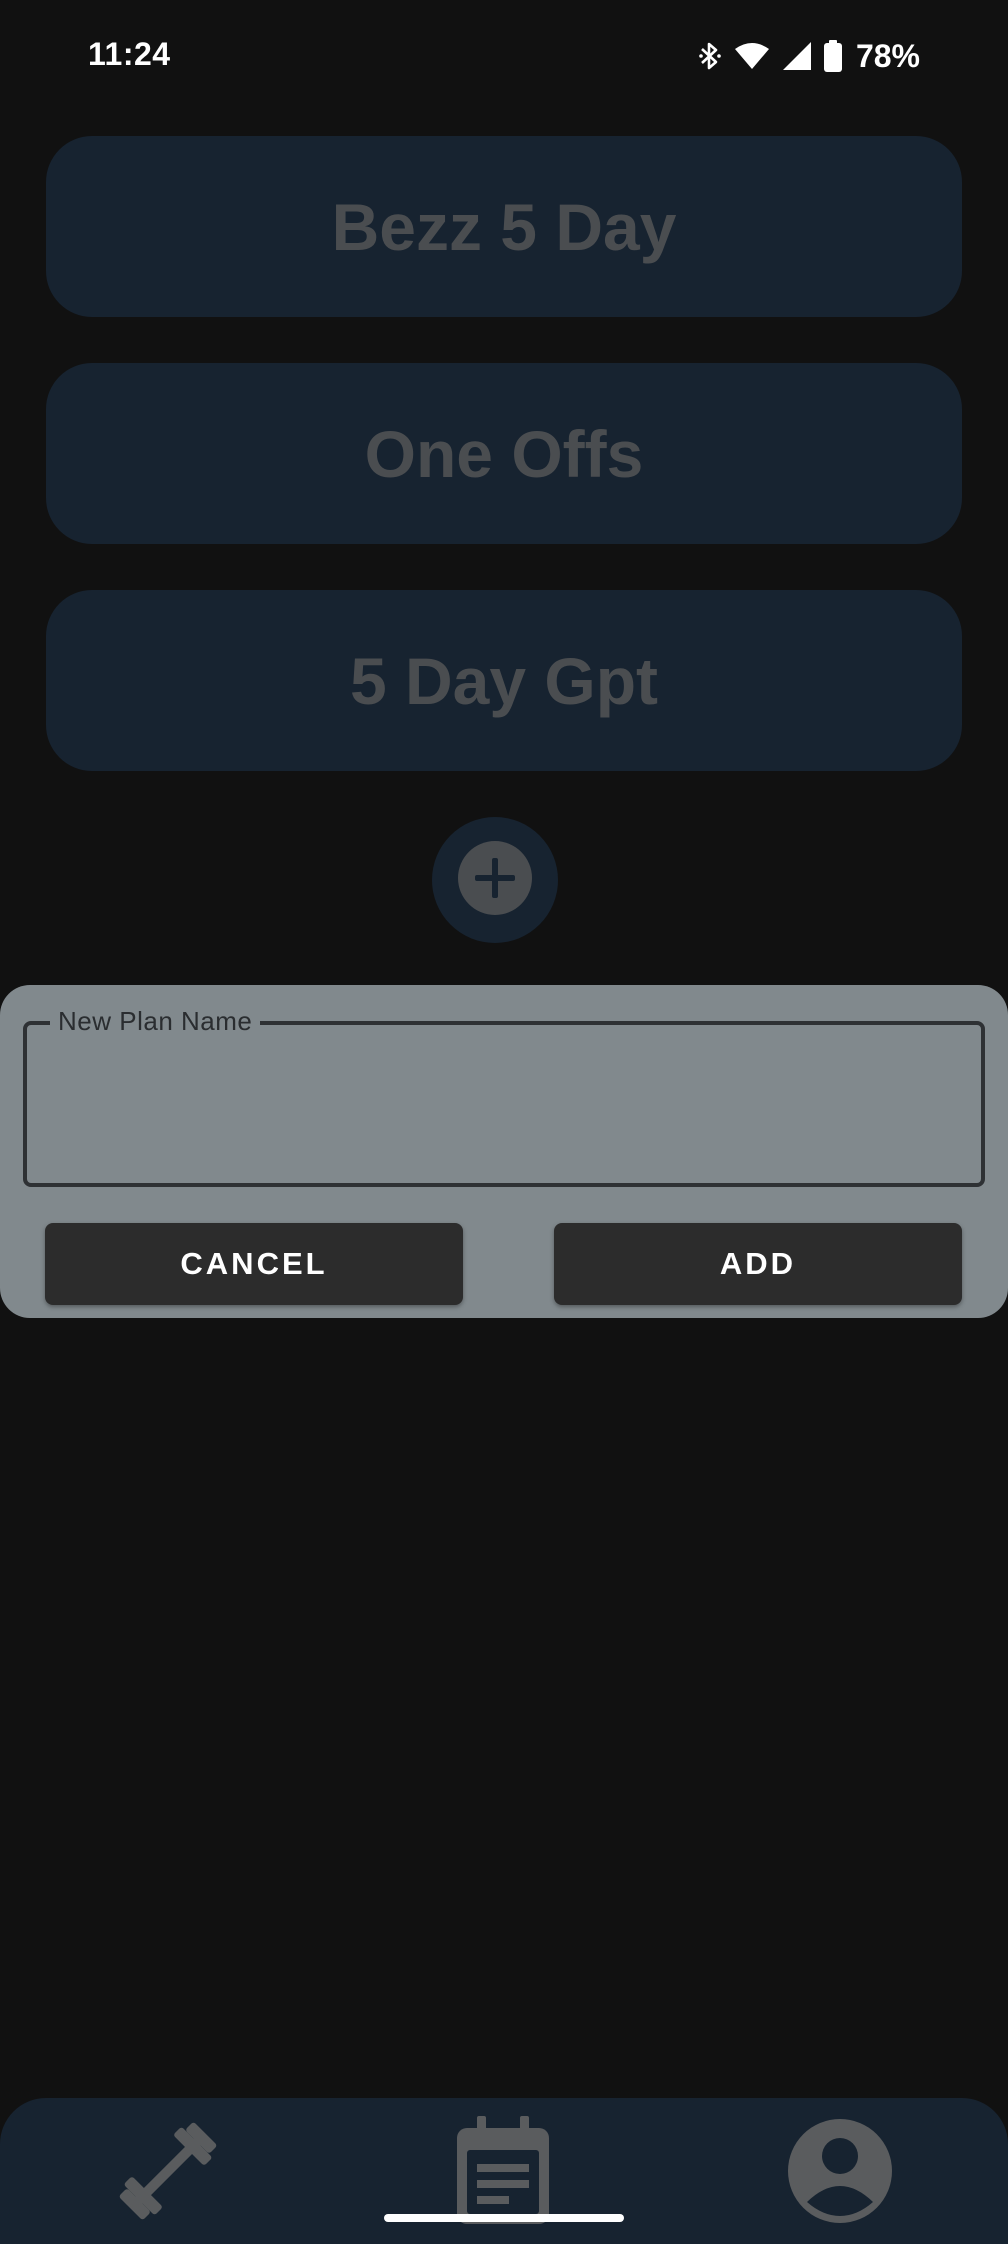 Image resolution: width=1008 pixels, height=2244 pixels. Describe the element at coordinates (504, 2171) in the screenshot. I see `bottom-nav` at that location.